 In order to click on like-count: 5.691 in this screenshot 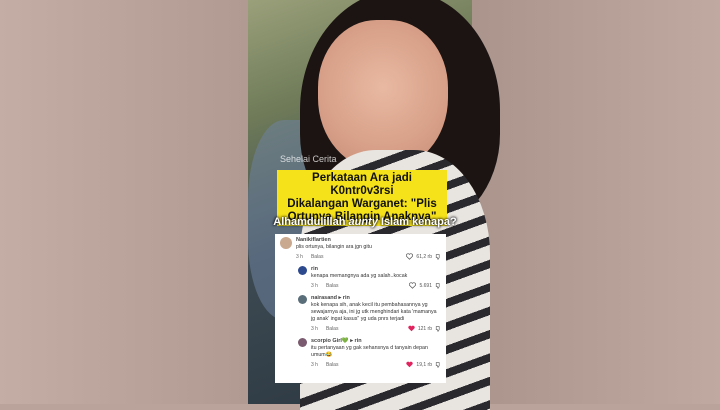, I will do `click(425, 285)`.